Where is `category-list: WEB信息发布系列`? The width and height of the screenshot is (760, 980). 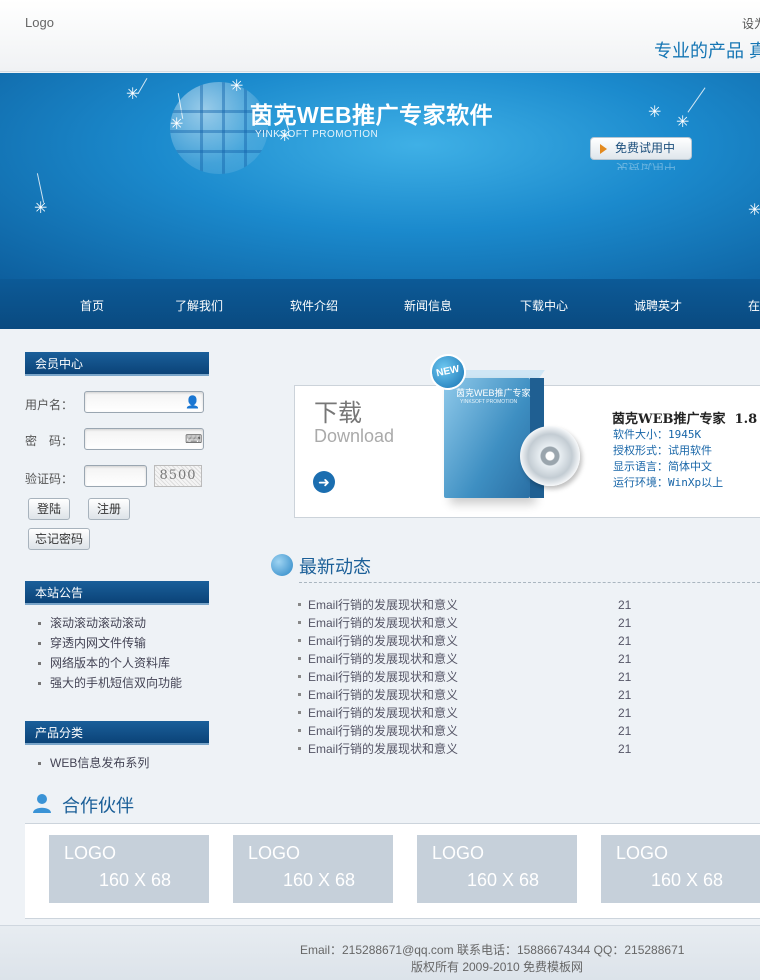 category-list: WEB信息发布系列 is located at coordinates (93, 763).